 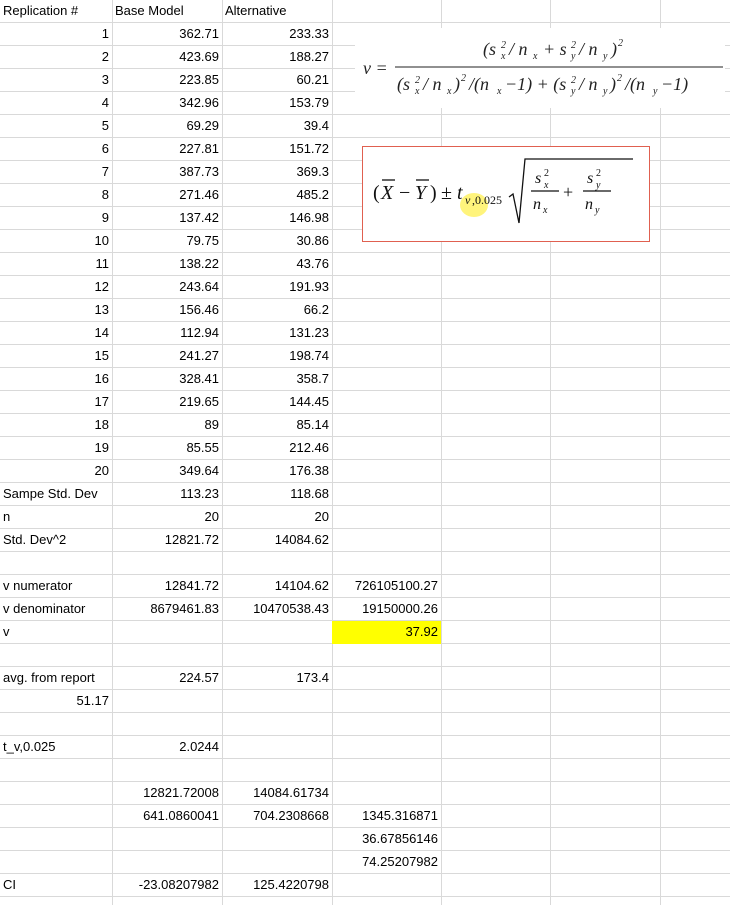 What do you see at coordinates (56, 195) in the screenshot?
I see `replication-number-cell: 8` at bounding box center [56, 195].